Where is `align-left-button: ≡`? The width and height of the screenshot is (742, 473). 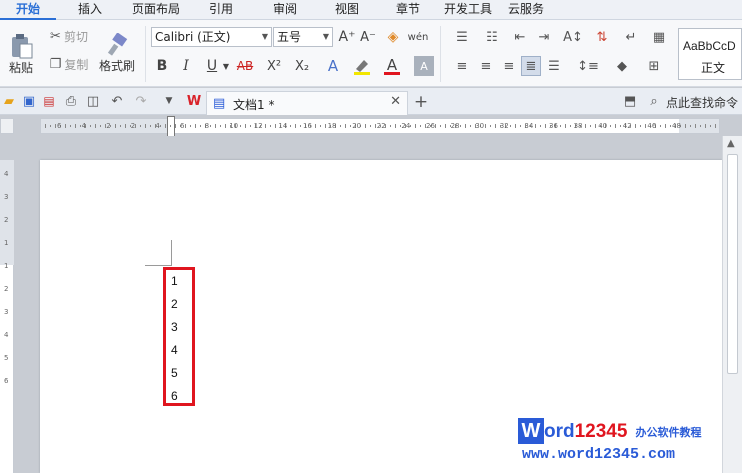 align-left-button: ≡ is located at coordinates (462, 66).